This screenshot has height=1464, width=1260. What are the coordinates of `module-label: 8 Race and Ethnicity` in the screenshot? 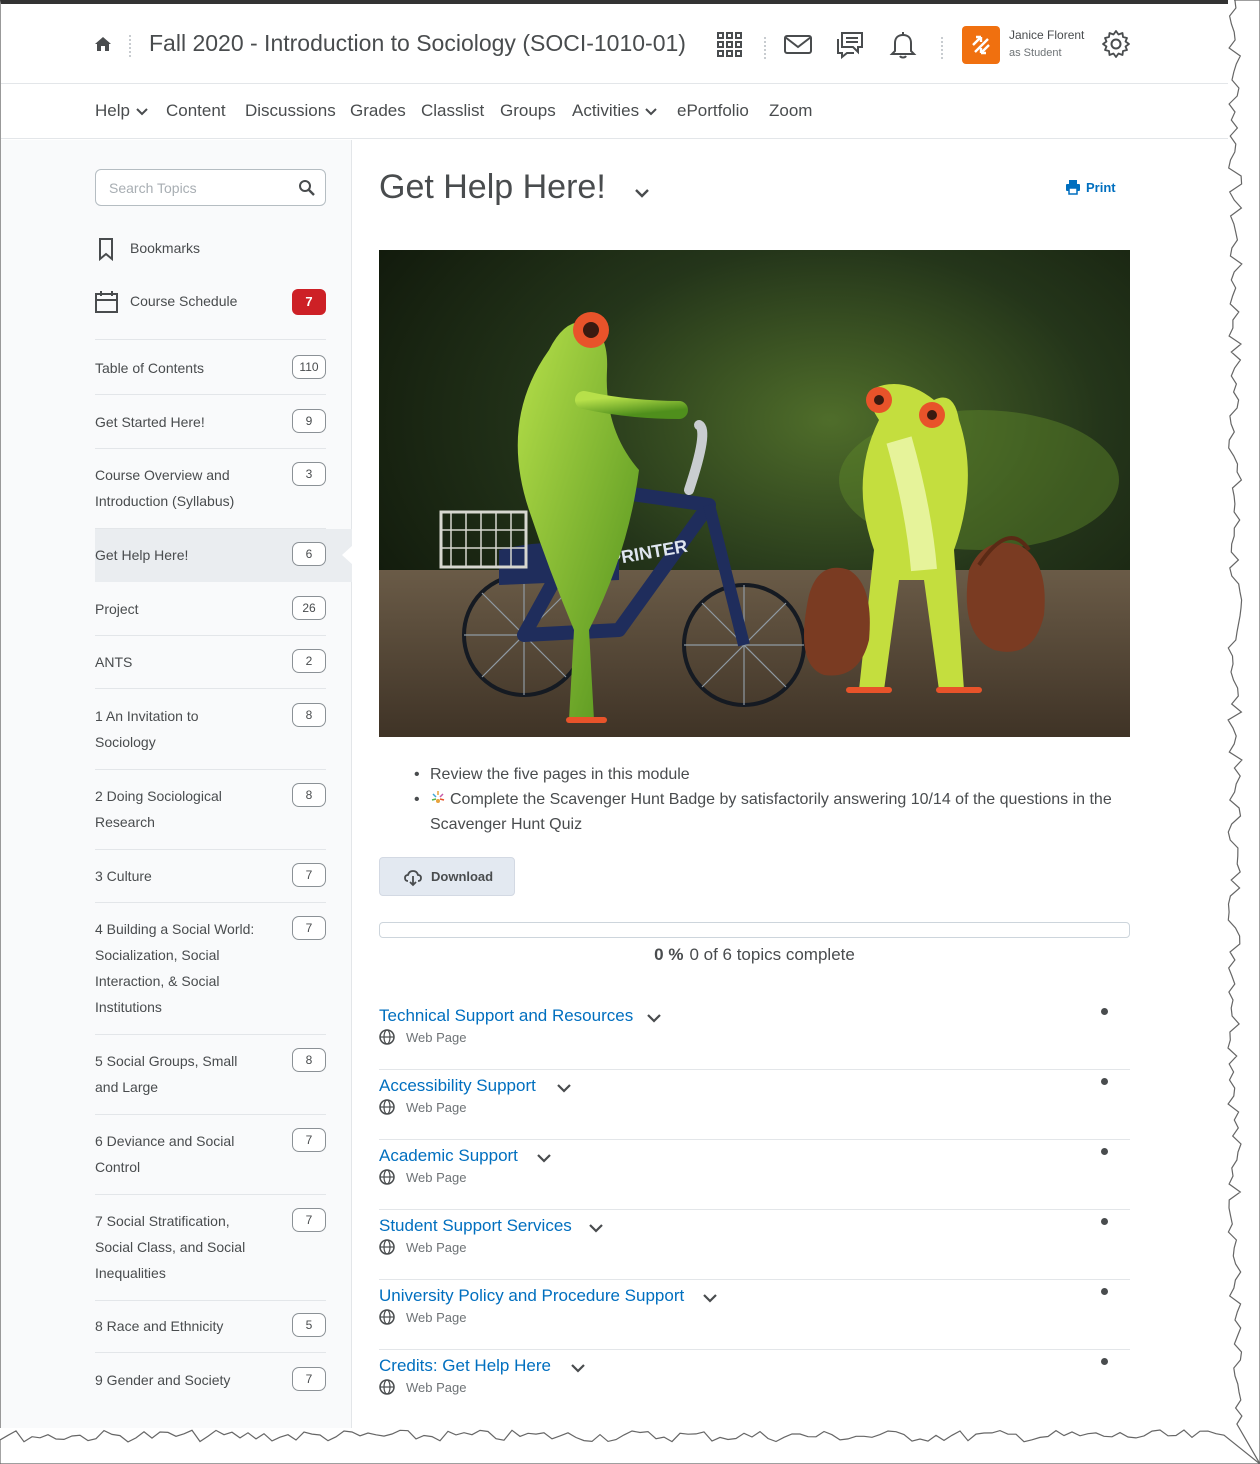 It's located at (159, 1326).